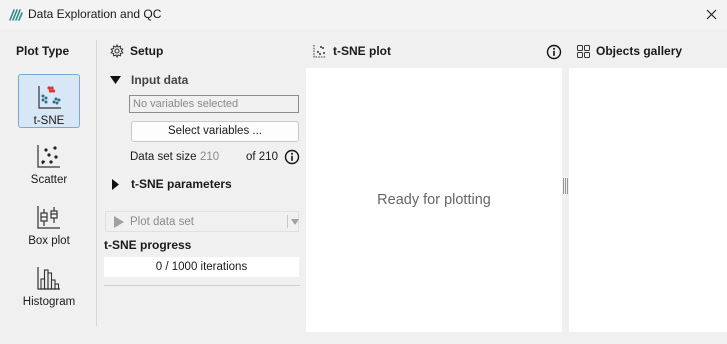  What do you see at coordinates (583, 51) in the screenshot?
I see `grid-icon` at bounding box center [583, 51].